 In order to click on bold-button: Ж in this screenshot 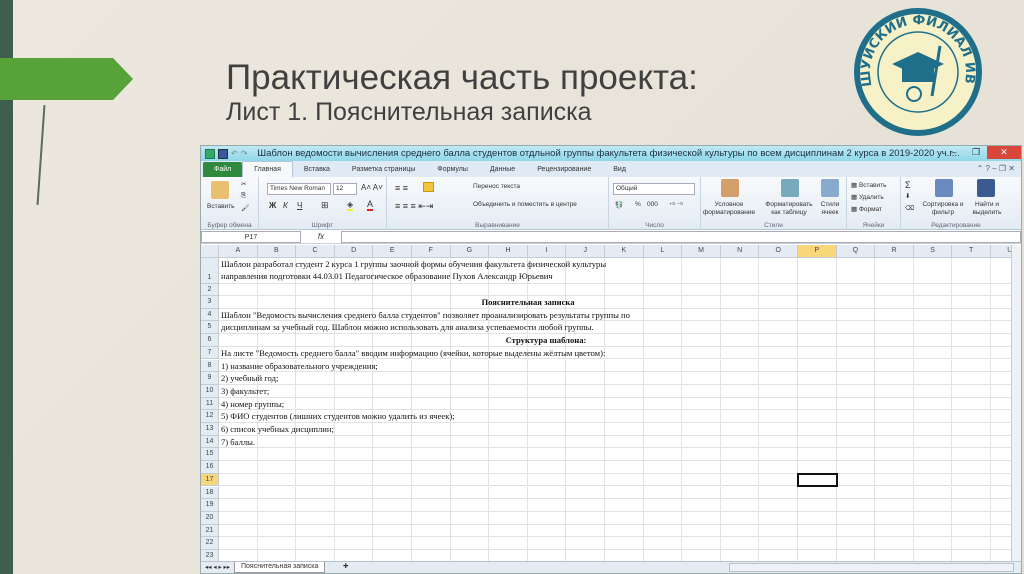, I will do `click(272, 205)`.